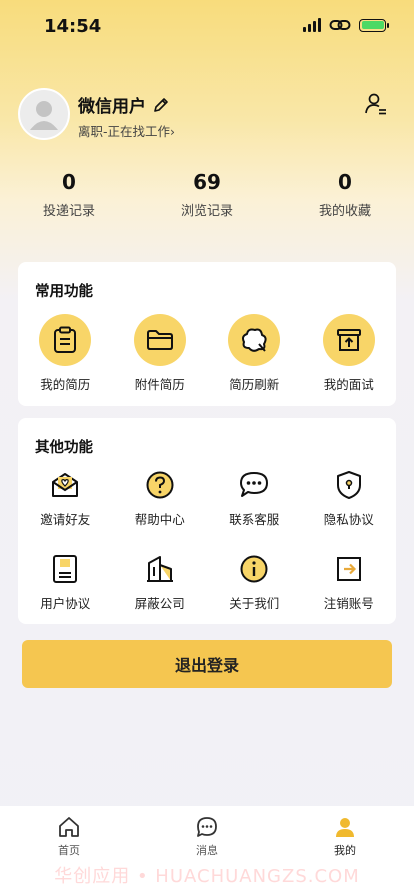 This screenshot has width=414, height=896. Describe the element at coordinates (65, 485) in the screenshot. I see `invite-envelope-icon` at that location.